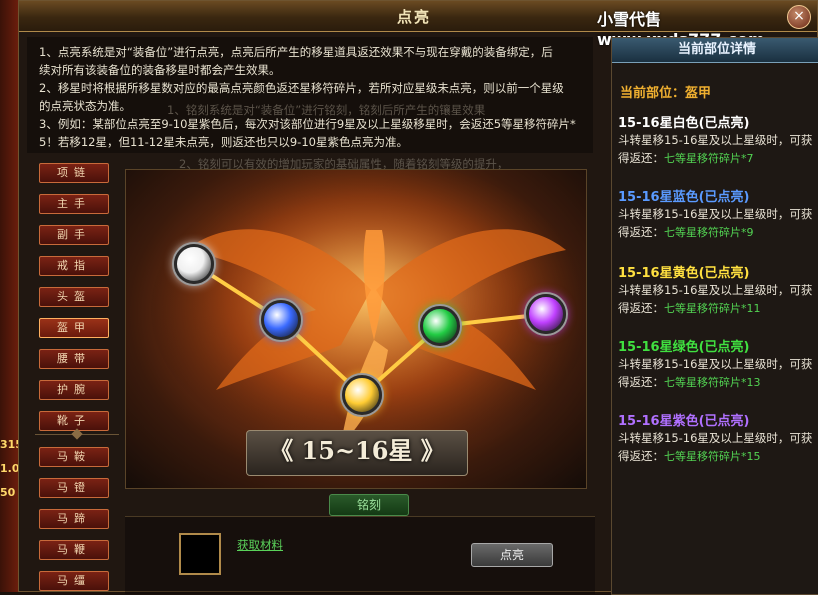  I want to click on close-button: ×, so click(799, 17).